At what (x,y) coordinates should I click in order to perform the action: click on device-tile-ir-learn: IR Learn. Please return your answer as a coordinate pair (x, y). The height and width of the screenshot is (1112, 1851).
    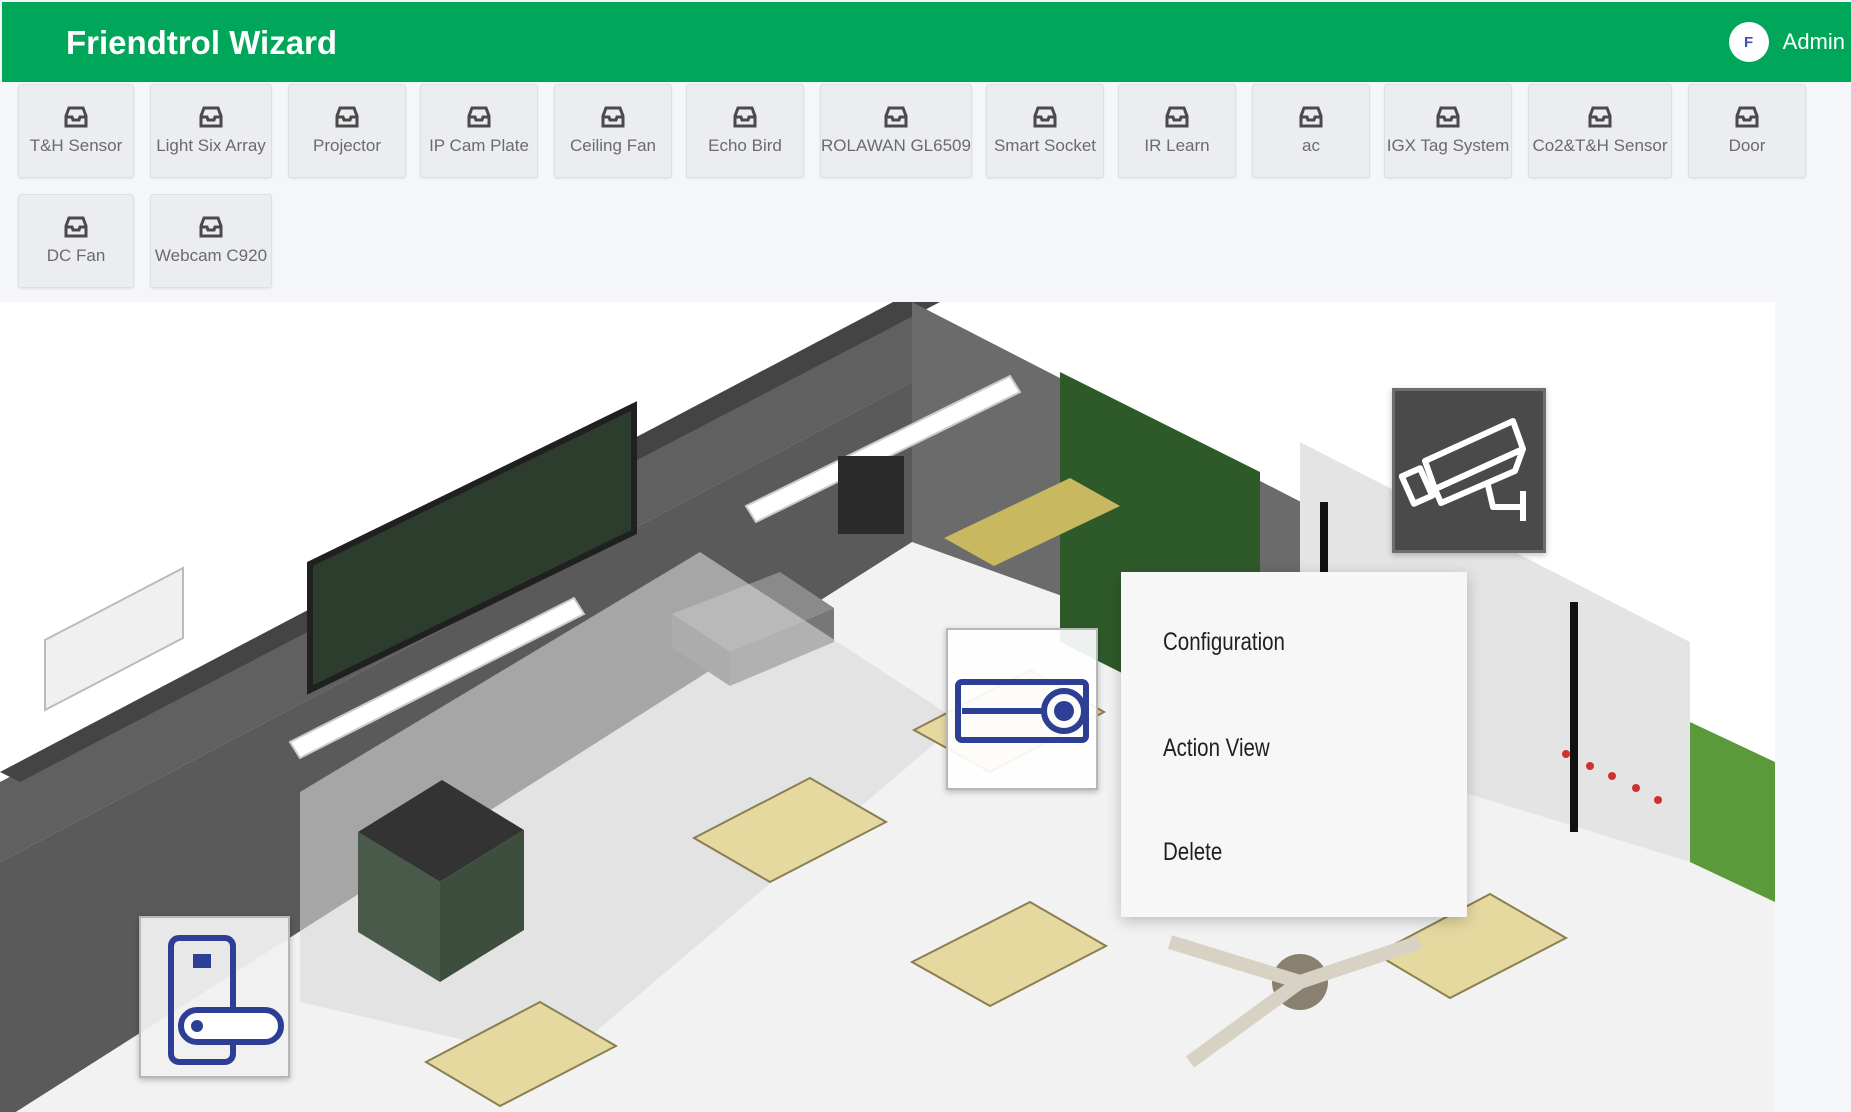
    Looking at the image, I should click on (1177, 131).